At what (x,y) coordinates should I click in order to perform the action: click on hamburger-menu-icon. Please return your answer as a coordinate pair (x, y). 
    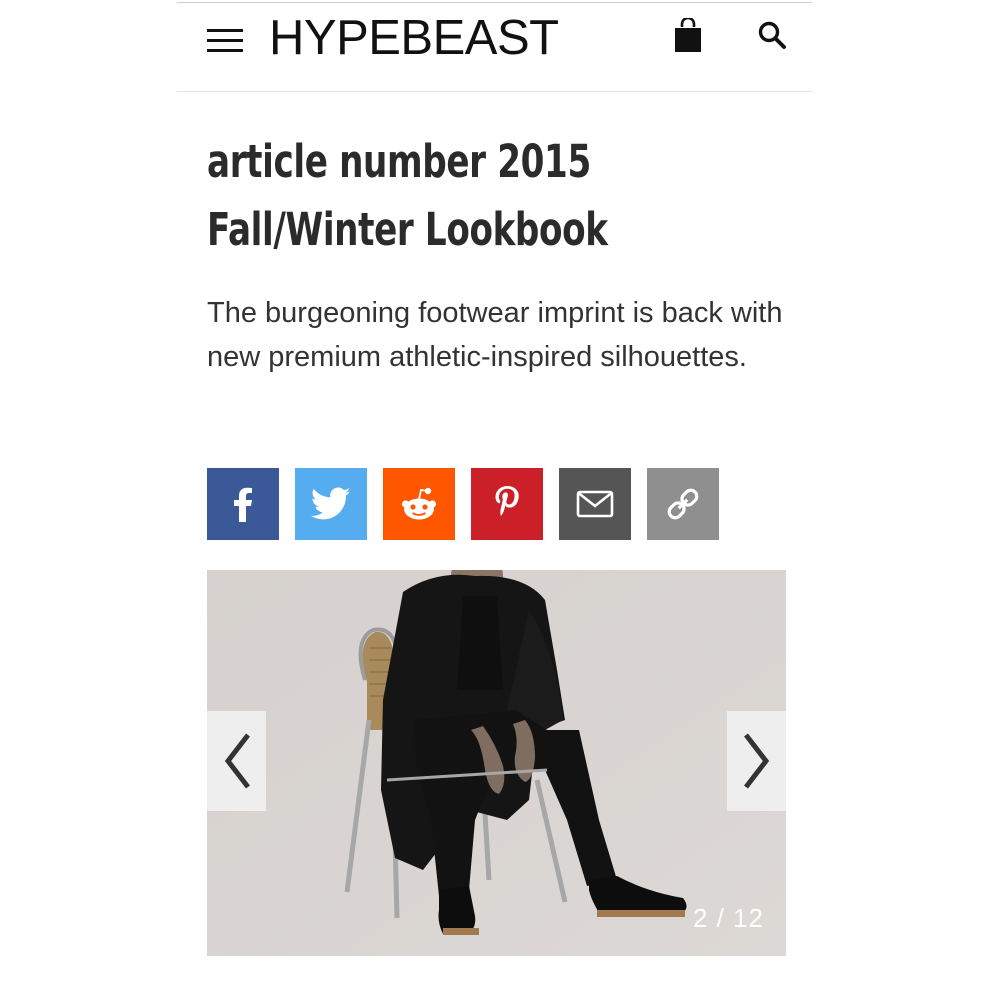
    Looking at the image, I should click on (225, 41).